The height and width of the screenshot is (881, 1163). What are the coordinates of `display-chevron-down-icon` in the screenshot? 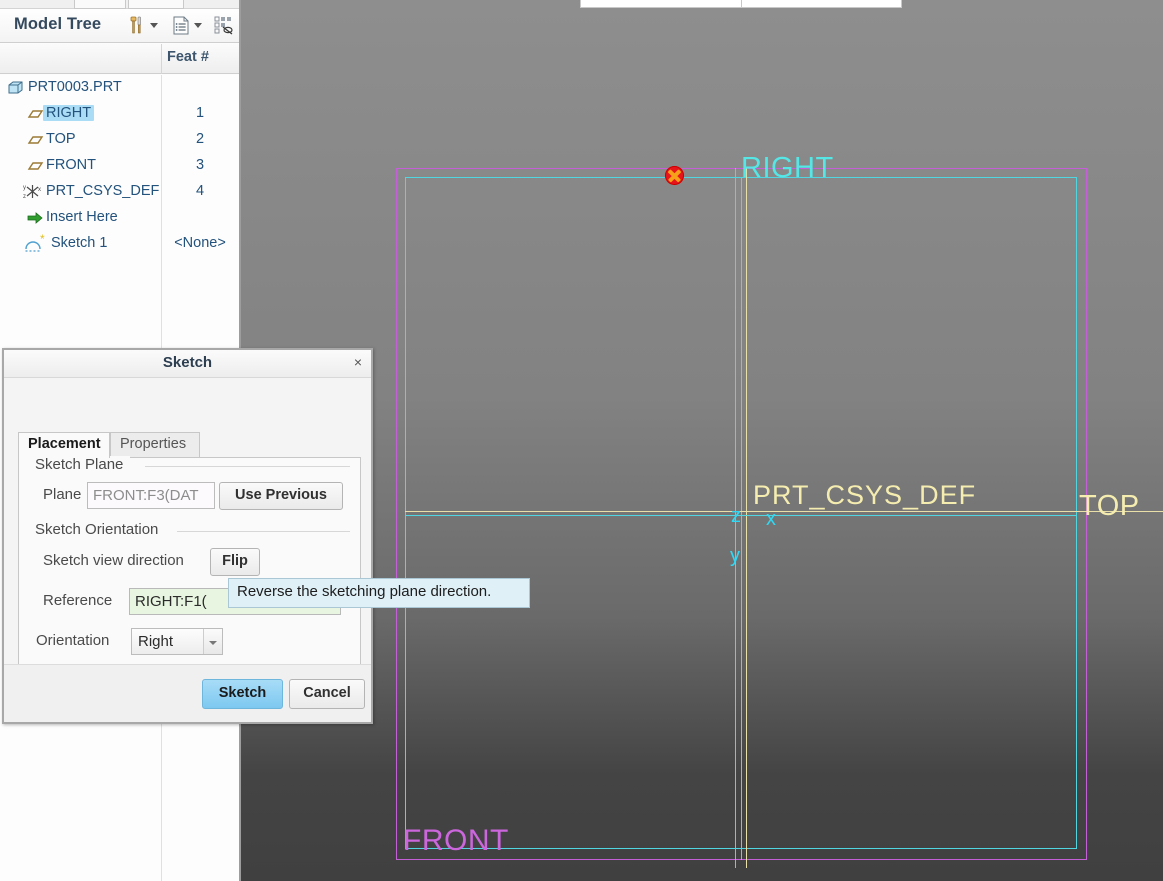 It's located at (198, 25).